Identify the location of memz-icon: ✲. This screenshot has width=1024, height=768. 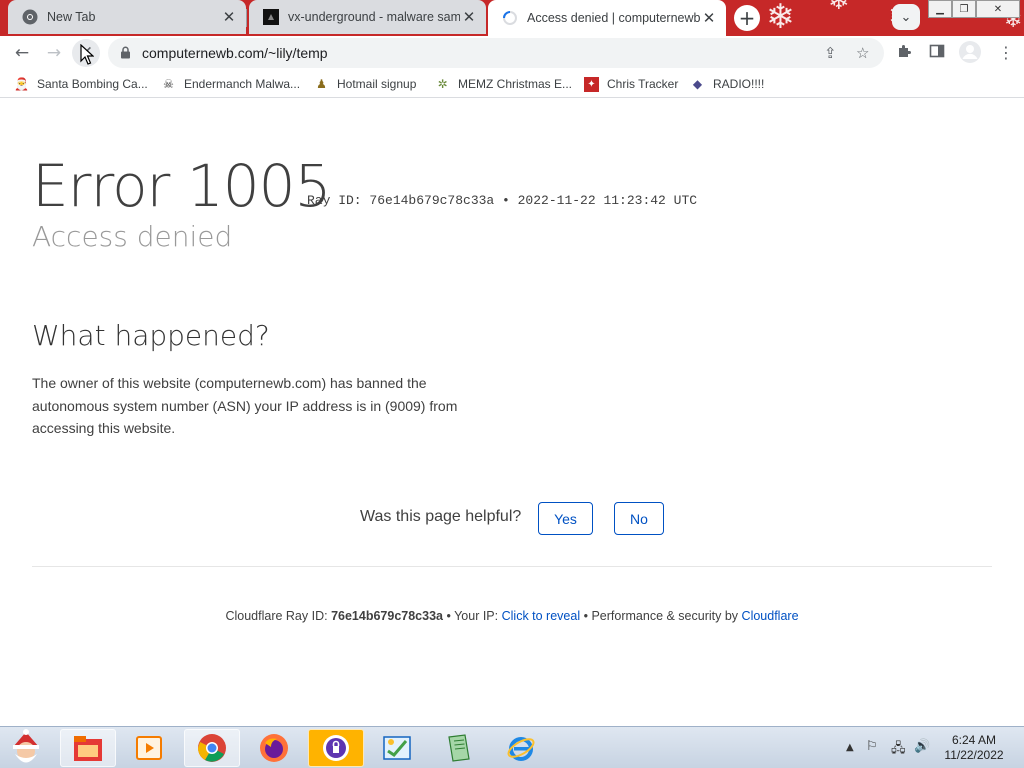
(442, 84).